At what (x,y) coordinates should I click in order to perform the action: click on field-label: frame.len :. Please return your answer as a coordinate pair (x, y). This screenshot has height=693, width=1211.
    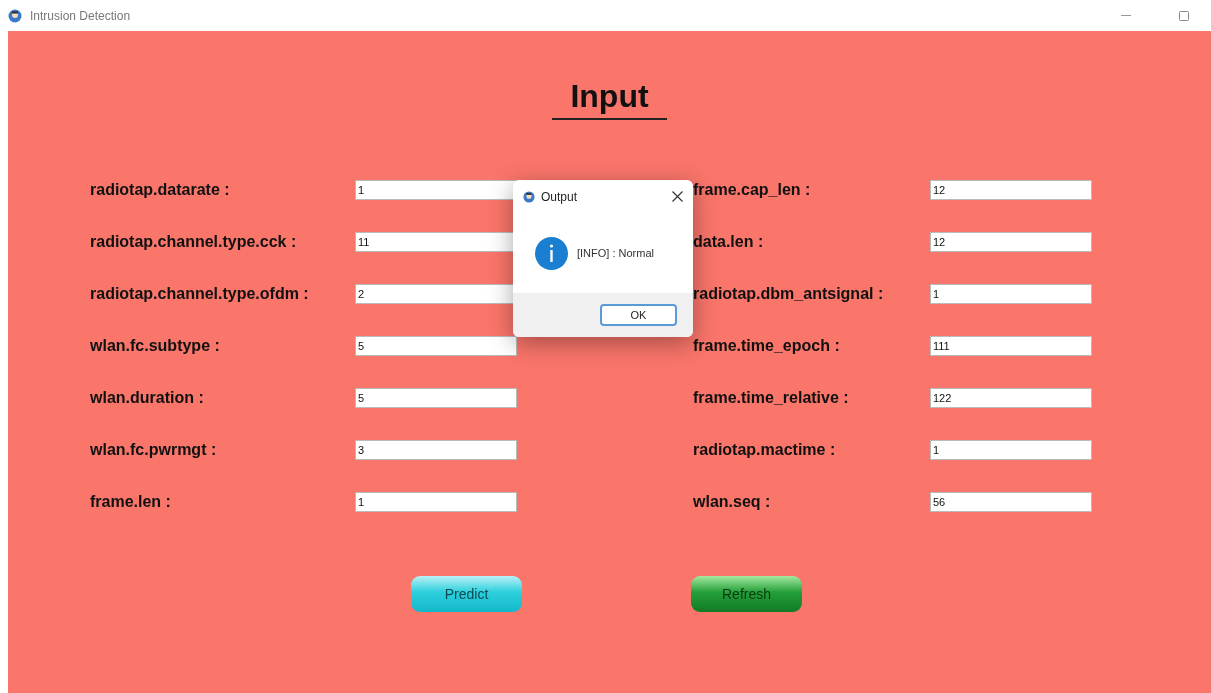
    Looking at the image, I should click on (131, 502).